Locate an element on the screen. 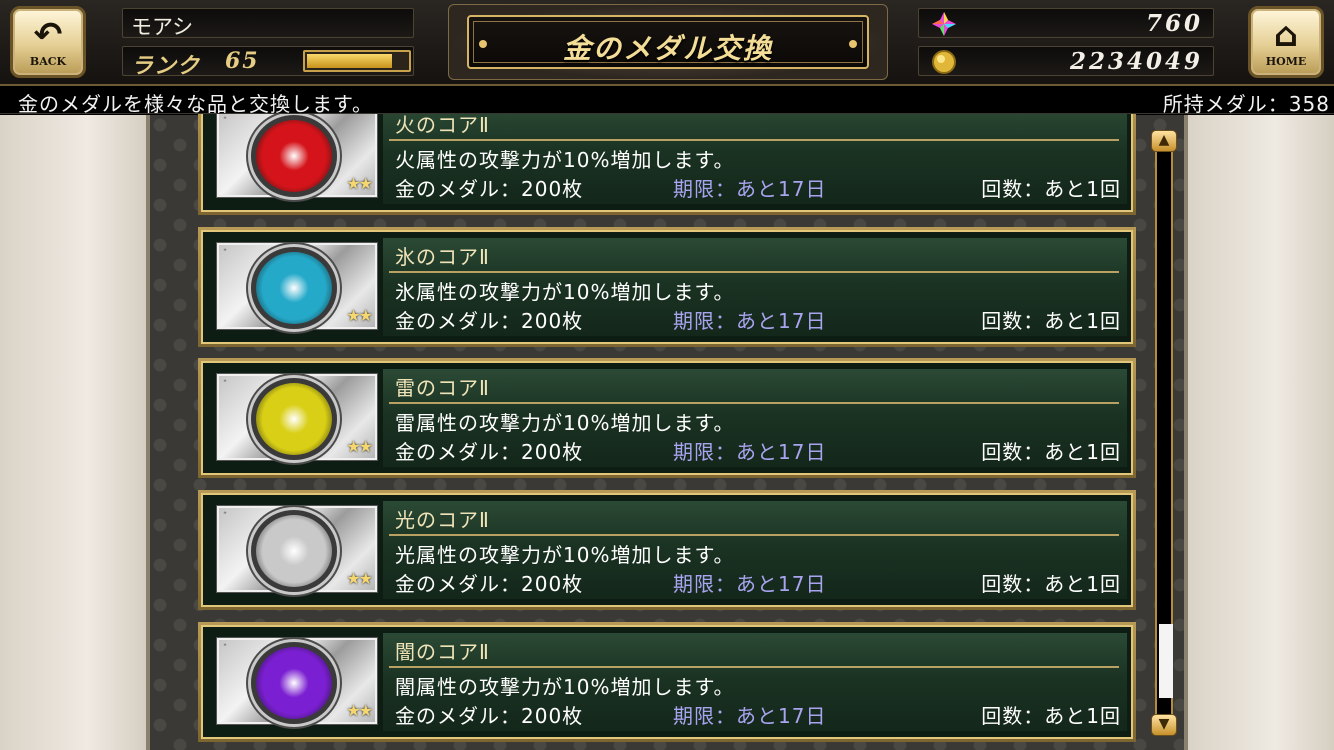 This screenshot has height=750, width=1334. crystal-value: 760 is located at coordinates (1174, 23).